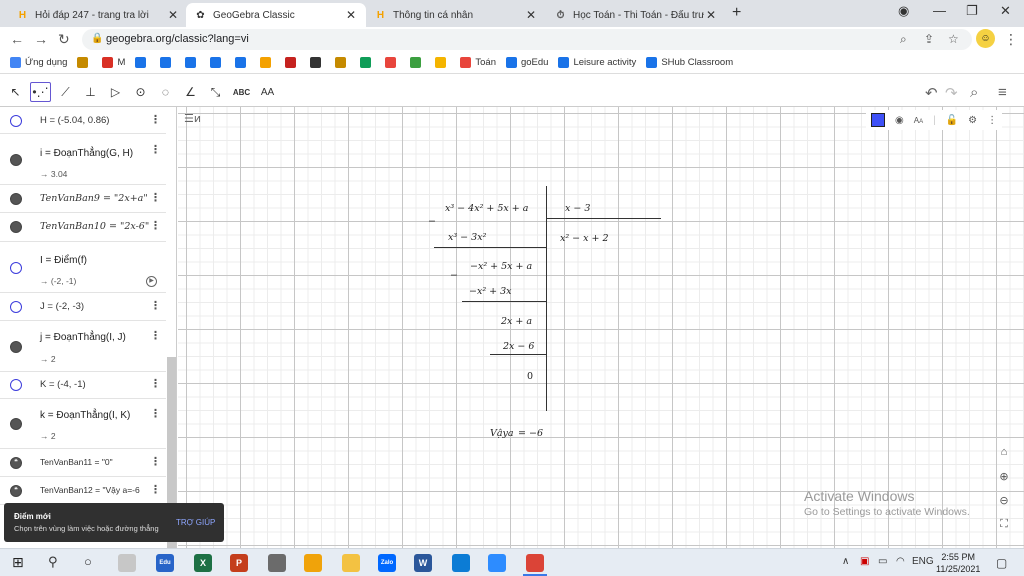 The height and width of the screenshot is (576, 1024). I want to click on windows-start-icon: ⊞, so click(18, 562).